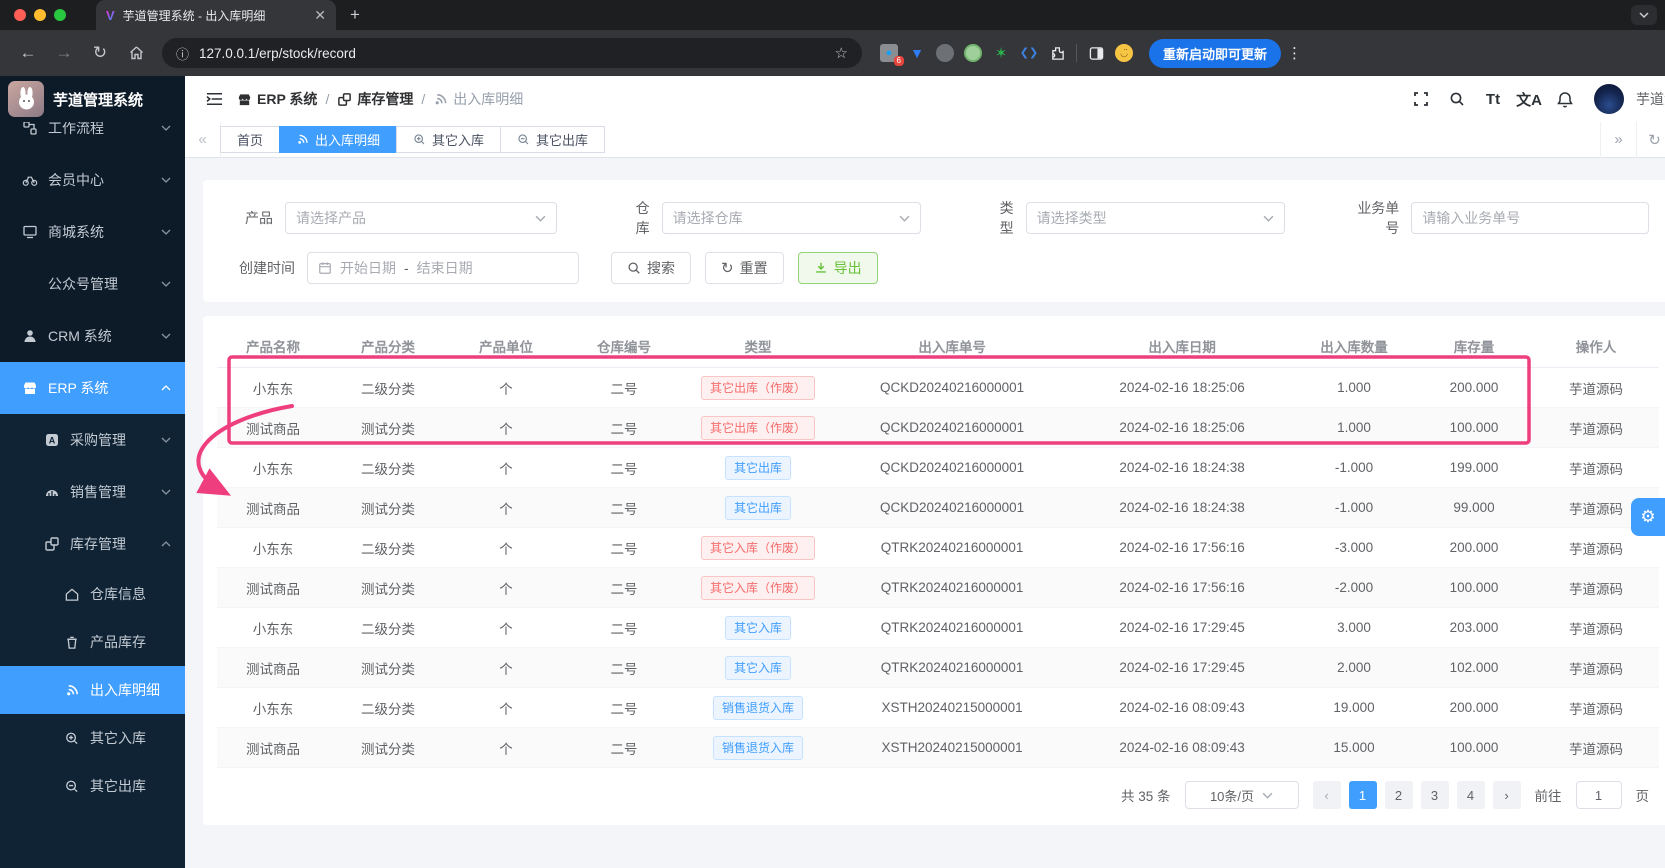 The width and height of the screenshot is (1665, 868). What do you see at coordinates (1506, 795) in the screenshot?
I see `next-page-icon: ›` at bounding box center [1506, 795].